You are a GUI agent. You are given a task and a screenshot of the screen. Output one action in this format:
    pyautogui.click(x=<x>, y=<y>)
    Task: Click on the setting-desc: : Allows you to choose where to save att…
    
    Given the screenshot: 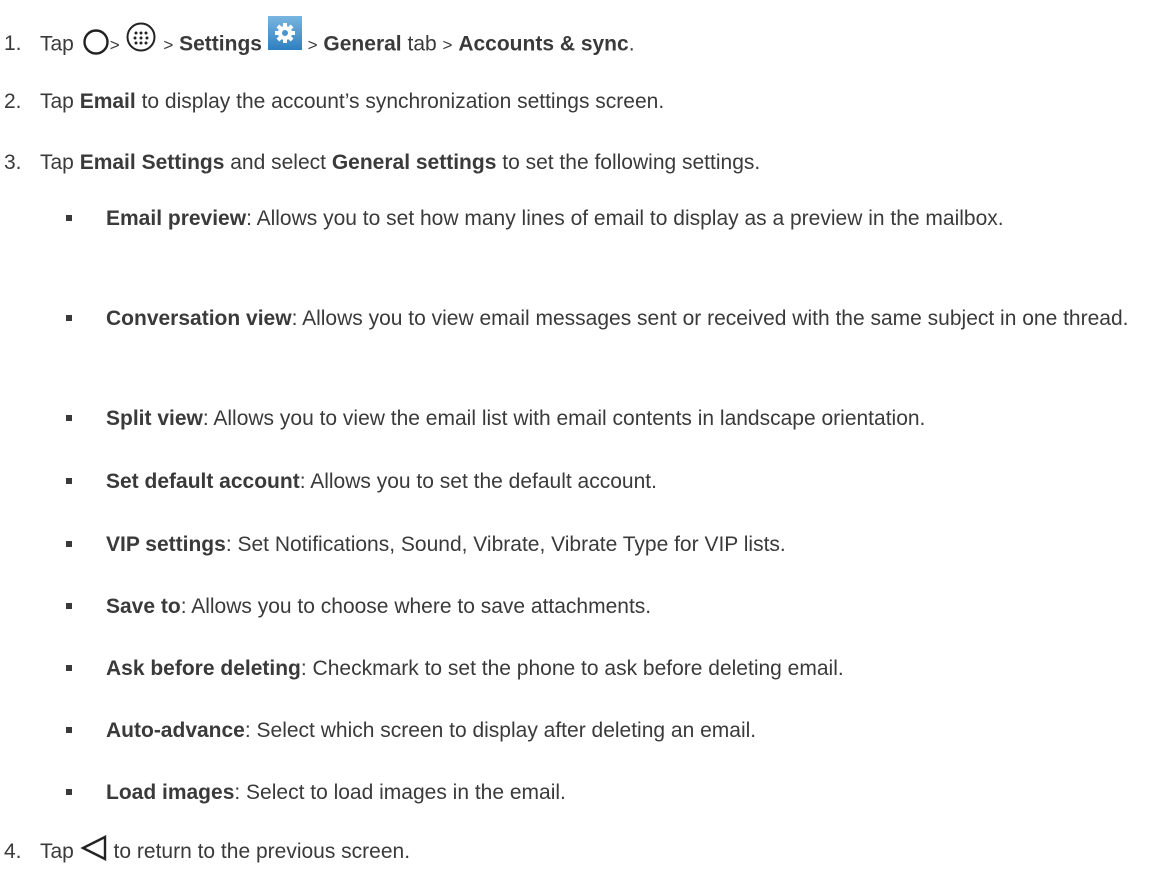 What is the action you would take?
    pyautogui.click(x=416, y=606)
    